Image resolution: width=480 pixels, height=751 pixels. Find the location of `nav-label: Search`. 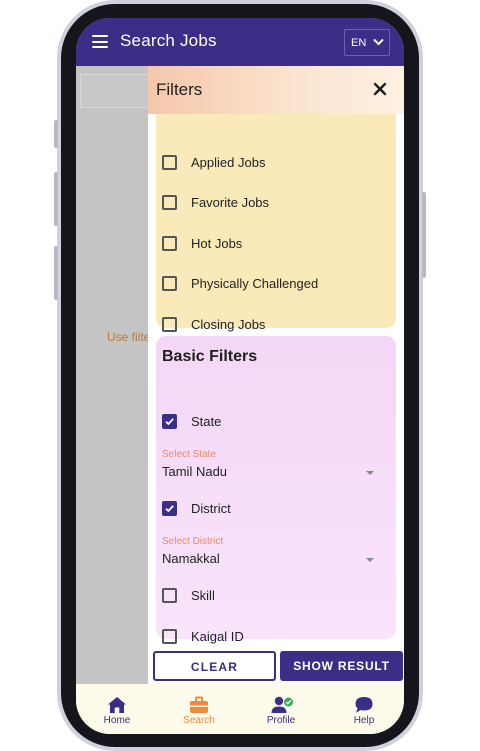

nav-label: Search is located at coordinates (199, 720).